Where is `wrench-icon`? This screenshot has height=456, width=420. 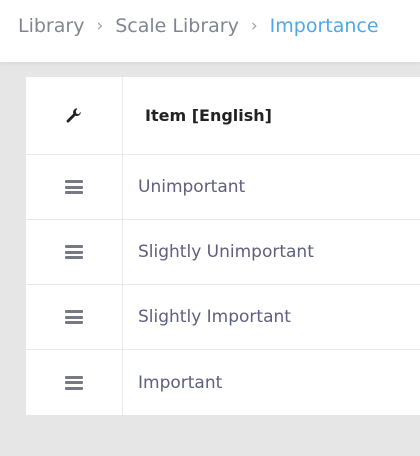 wrench-icon is located at coordinates (73, 115).